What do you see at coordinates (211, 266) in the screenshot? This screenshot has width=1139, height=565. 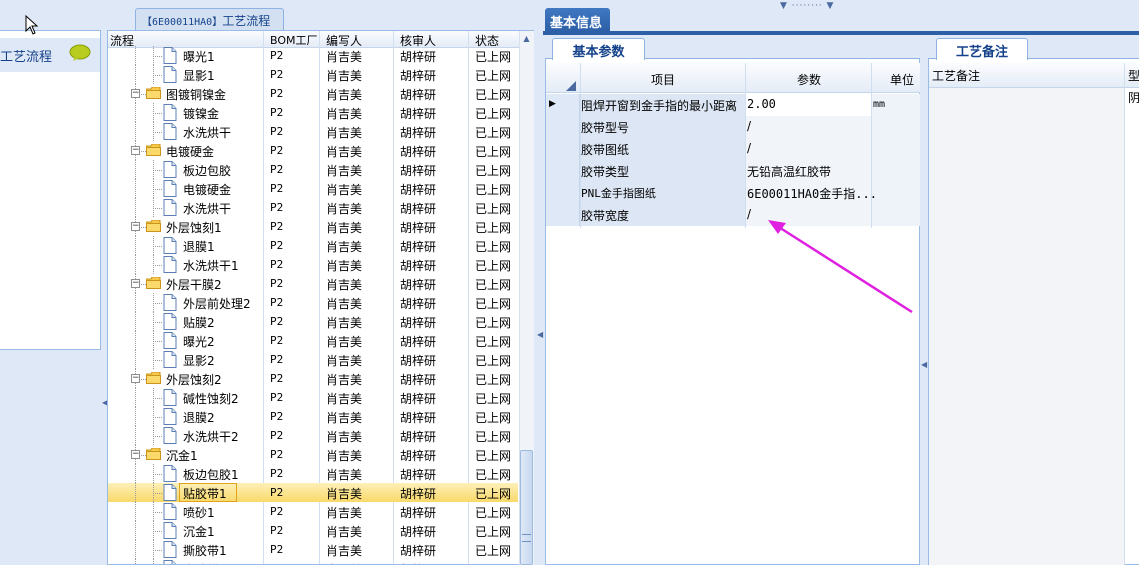 I see `tree-node-label: 水洗烘干1` at bounding box center [211, 266].